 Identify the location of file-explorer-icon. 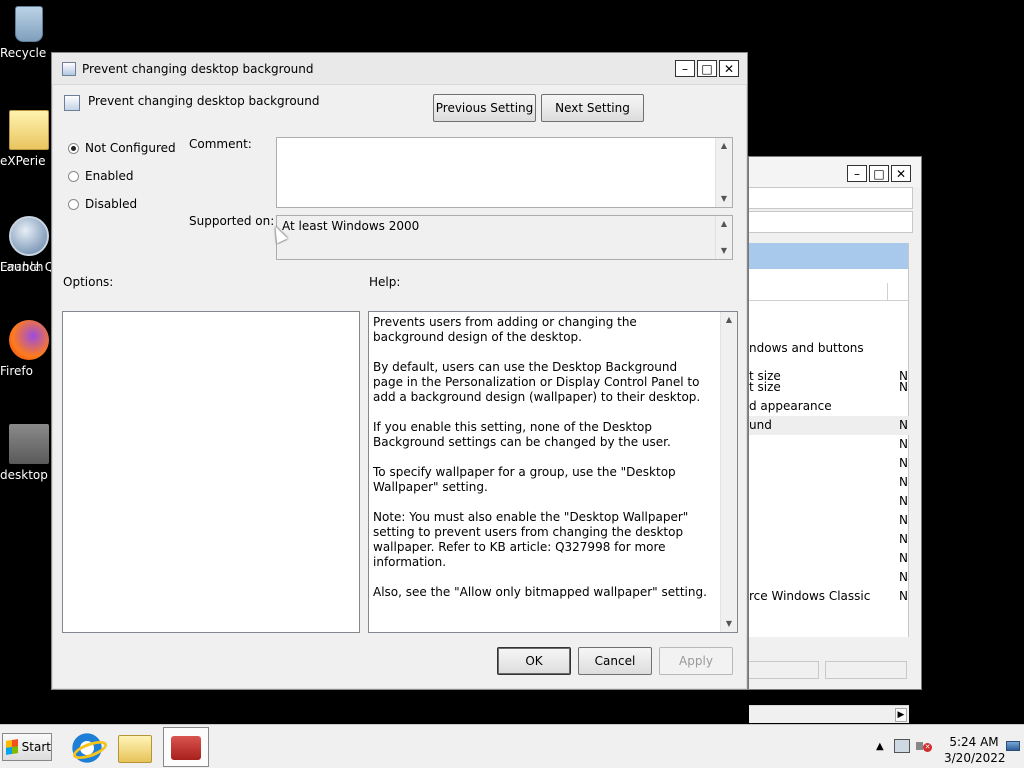
(135, 749).